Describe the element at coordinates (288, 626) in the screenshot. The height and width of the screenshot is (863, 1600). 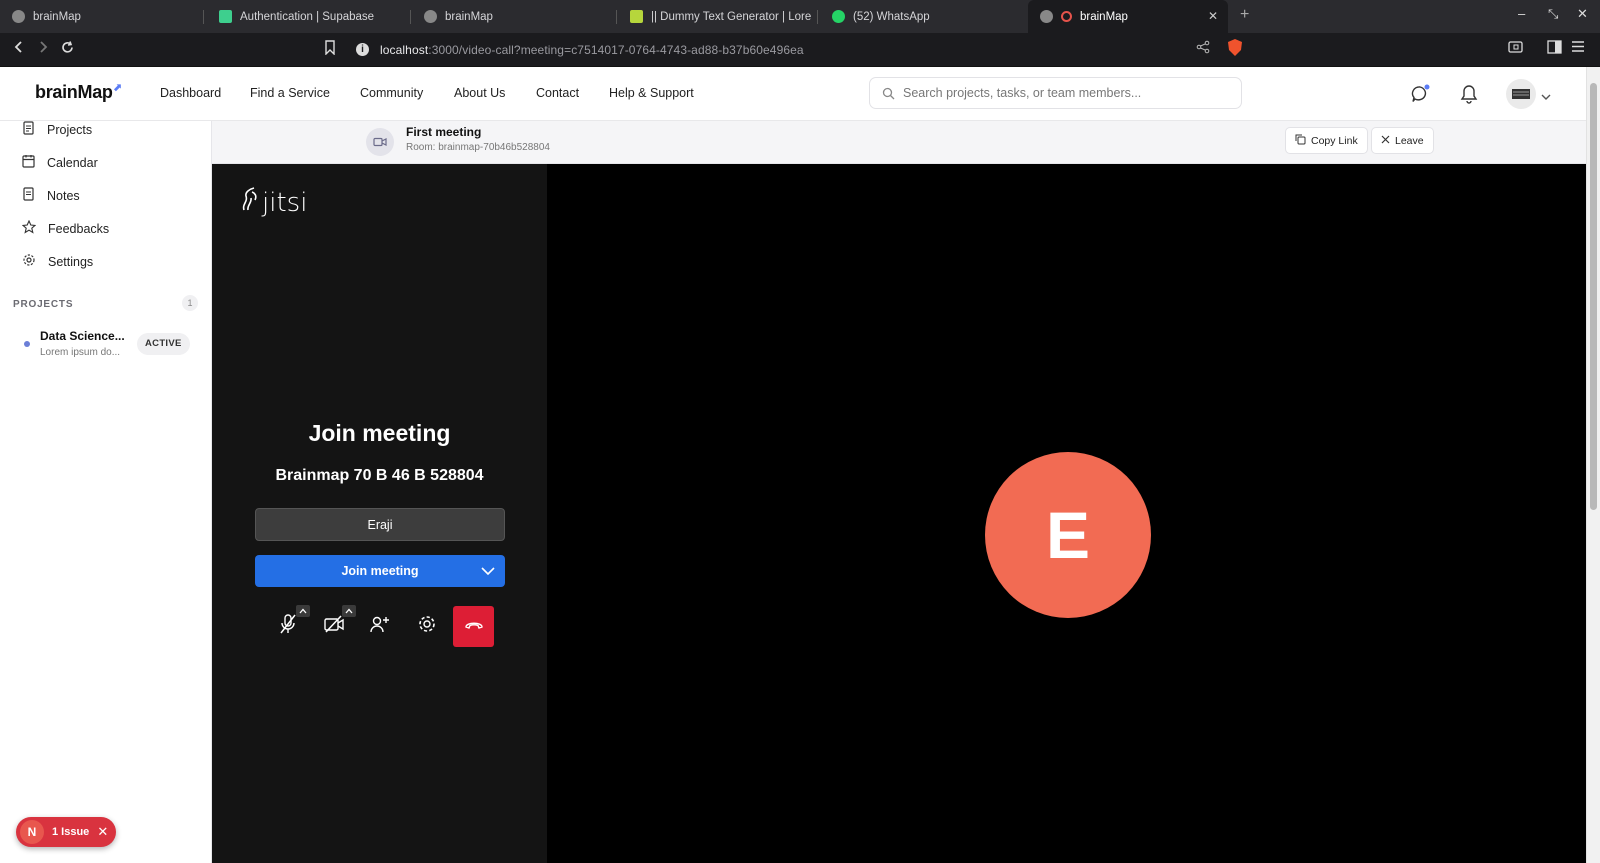
I see `microphone-off-icon` at that location.